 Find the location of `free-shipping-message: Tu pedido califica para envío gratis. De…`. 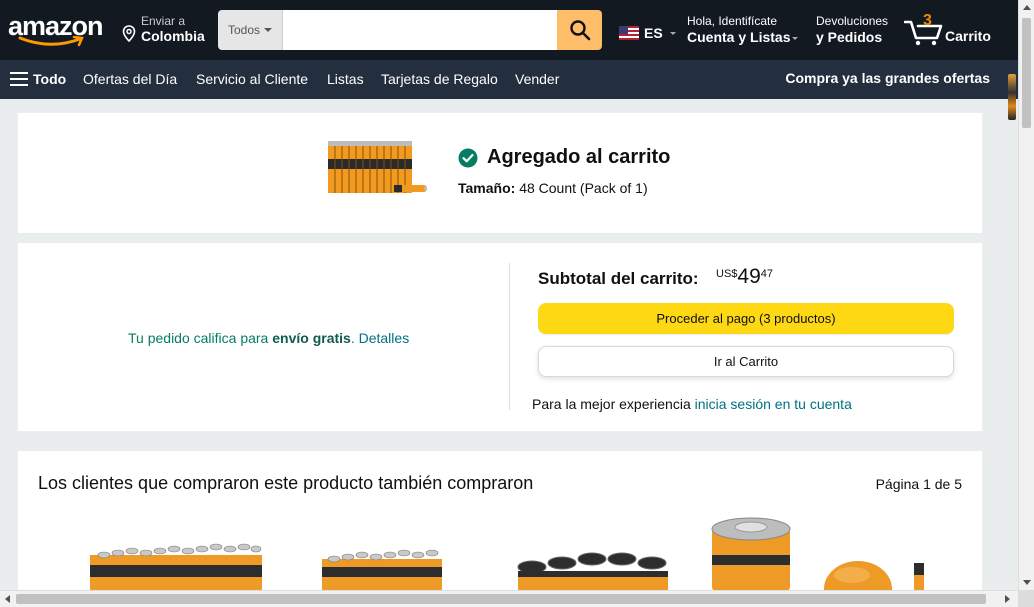

free-shipping-message: Tu pedido califica para envío gratis. De… is located at coordinates (269, 338).